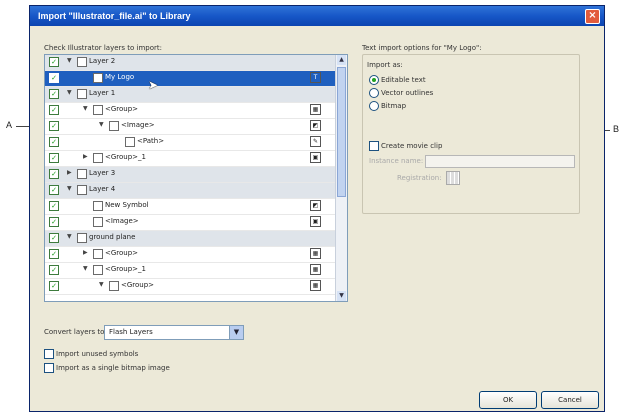  Describe the element at coordinates (341, 132) in the screenshot. I see `scroll-thumb` at that location.